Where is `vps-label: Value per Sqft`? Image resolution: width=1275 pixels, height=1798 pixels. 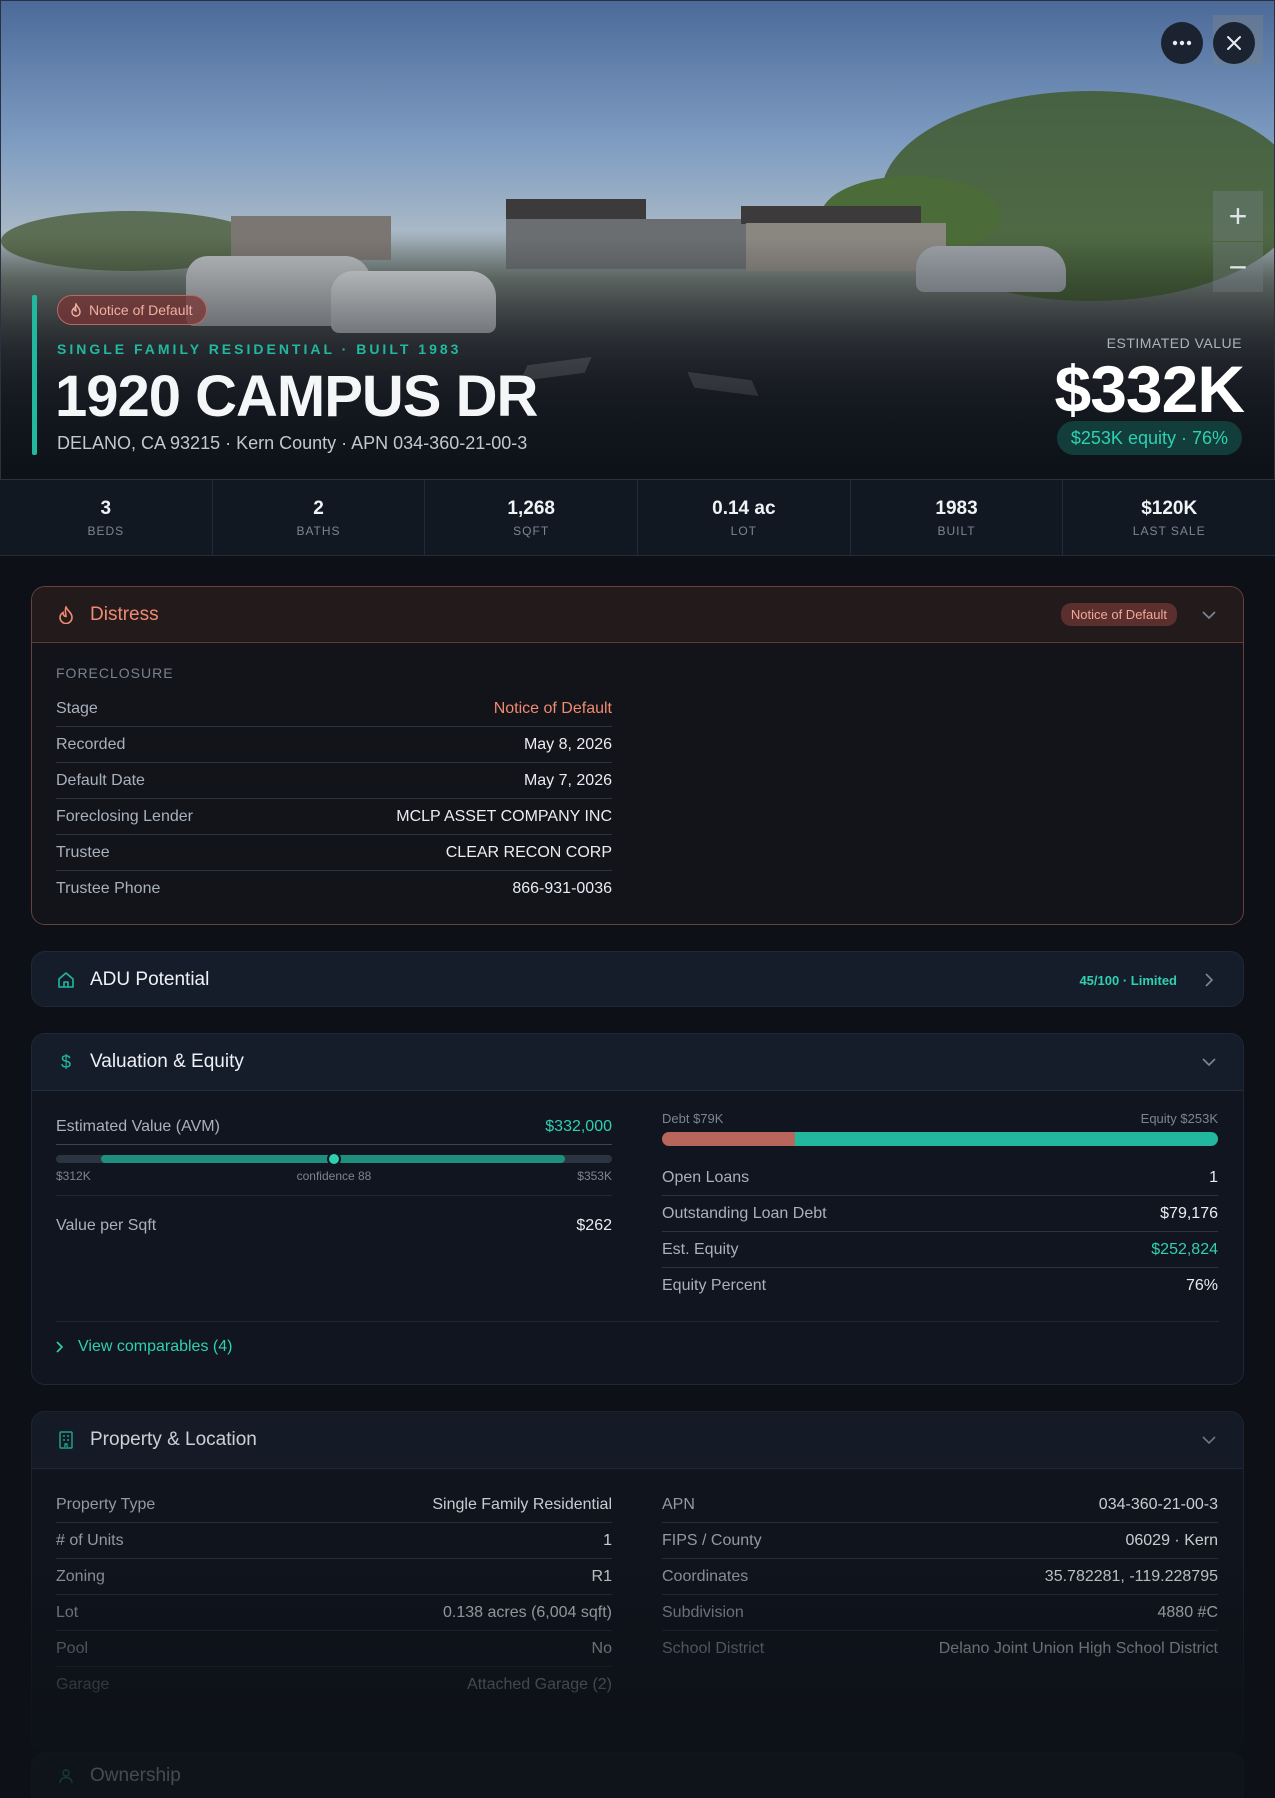 vps-label: Value per Sqft is located at coordinates (106, 1225).